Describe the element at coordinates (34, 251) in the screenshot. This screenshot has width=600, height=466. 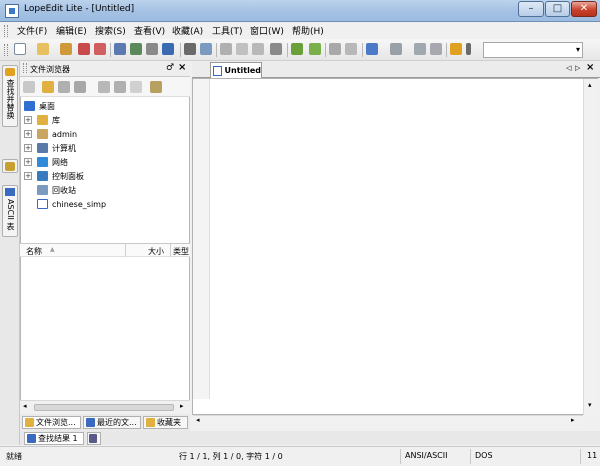
I see `column-name: 名称` at that location.